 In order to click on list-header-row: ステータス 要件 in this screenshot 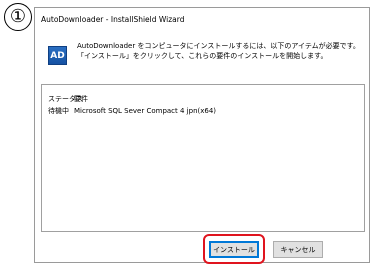, I will do `click(68, 99)`.